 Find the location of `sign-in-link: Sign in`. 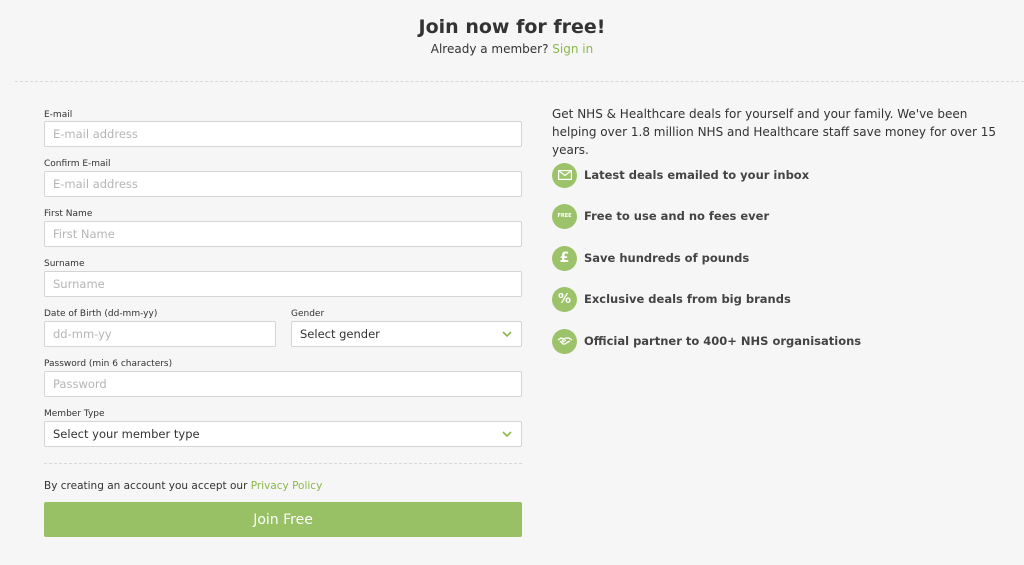

sign-in-link: Sign in is located at coordinates (572, 49).